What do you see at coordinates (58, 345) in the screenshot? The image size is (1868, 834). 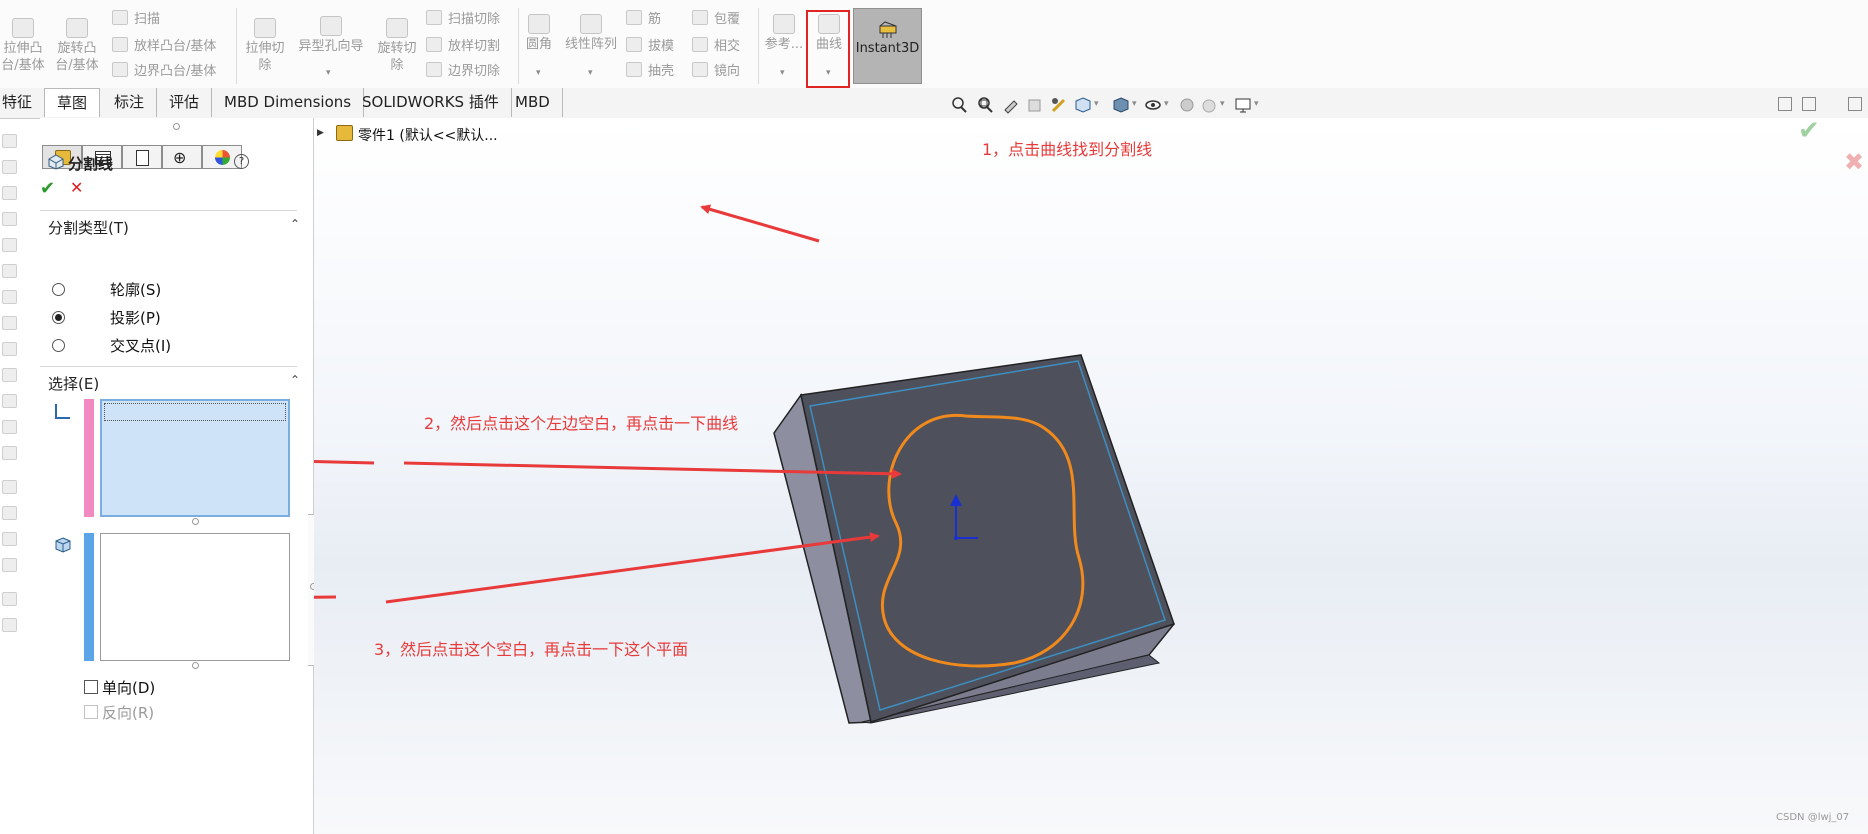 I see `radio-intersection` at bounding box center [58, 345].